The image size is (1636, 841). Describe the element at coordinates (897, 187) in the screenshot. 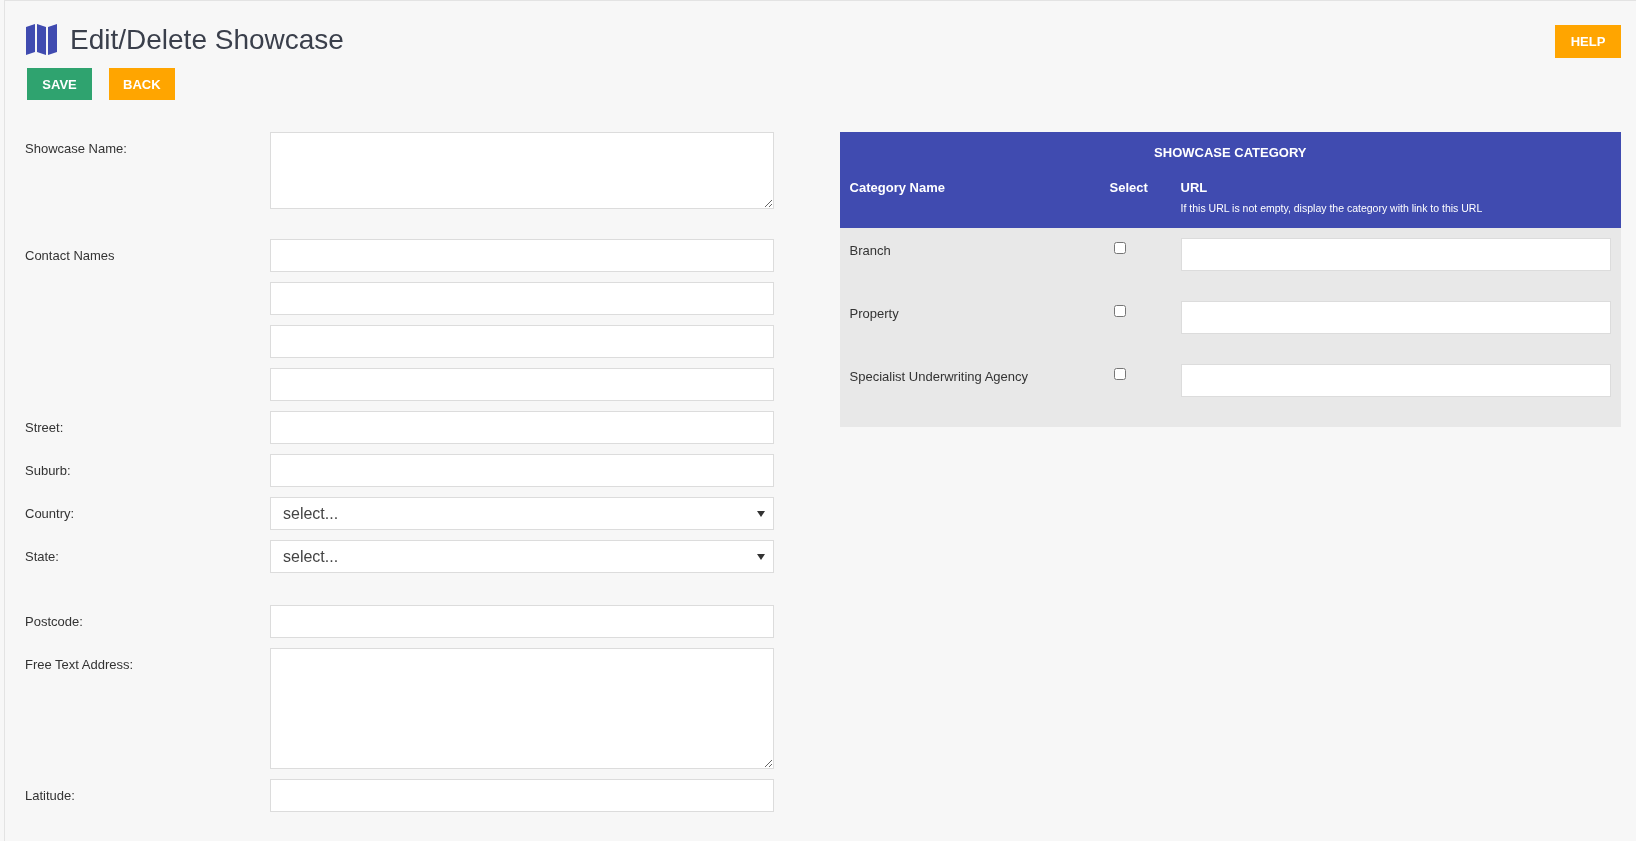

I see `column-header: Category Name` at that location.